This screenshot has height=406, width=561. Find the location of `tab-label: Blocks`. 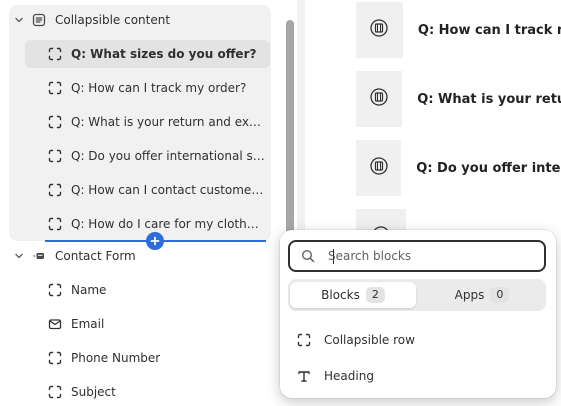

tab-label: Blocks is located at coordinates (340, 295).